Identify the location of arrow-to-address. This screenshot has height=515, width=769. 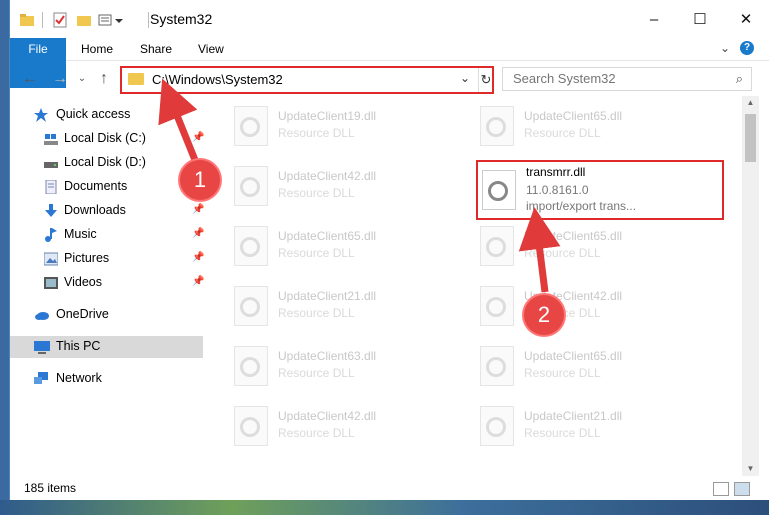
(179, 122).